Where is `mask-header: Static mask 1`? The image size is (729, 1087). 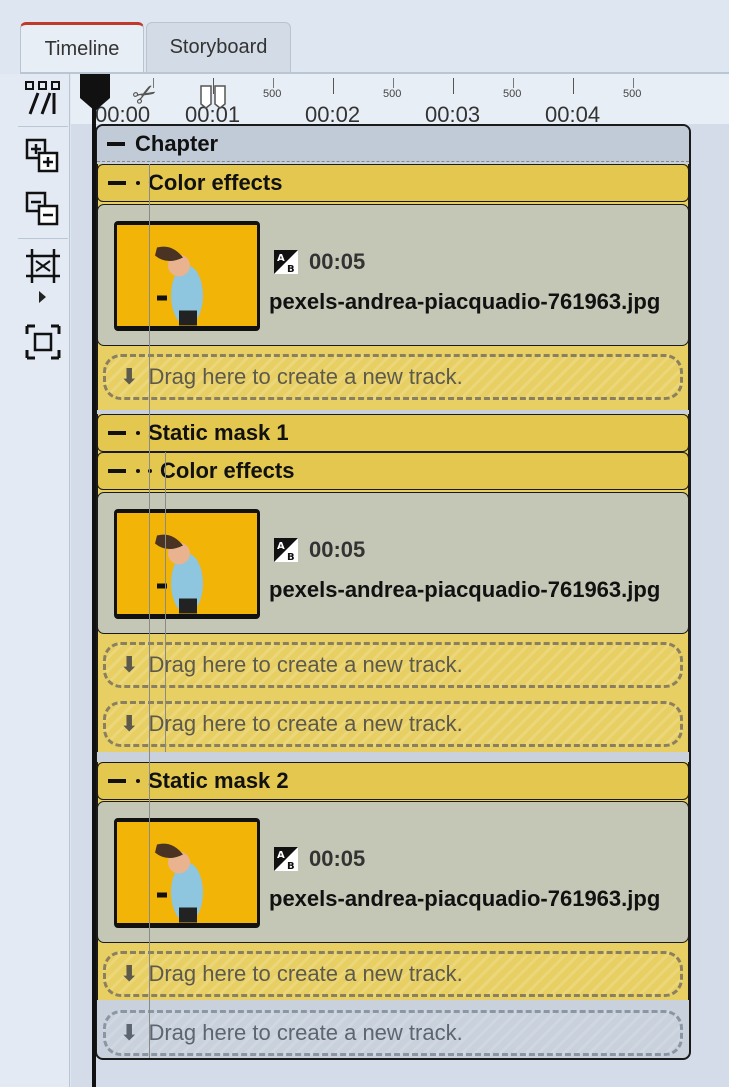 mask-header: Static mask 1 is located at coordinates (393, 433).